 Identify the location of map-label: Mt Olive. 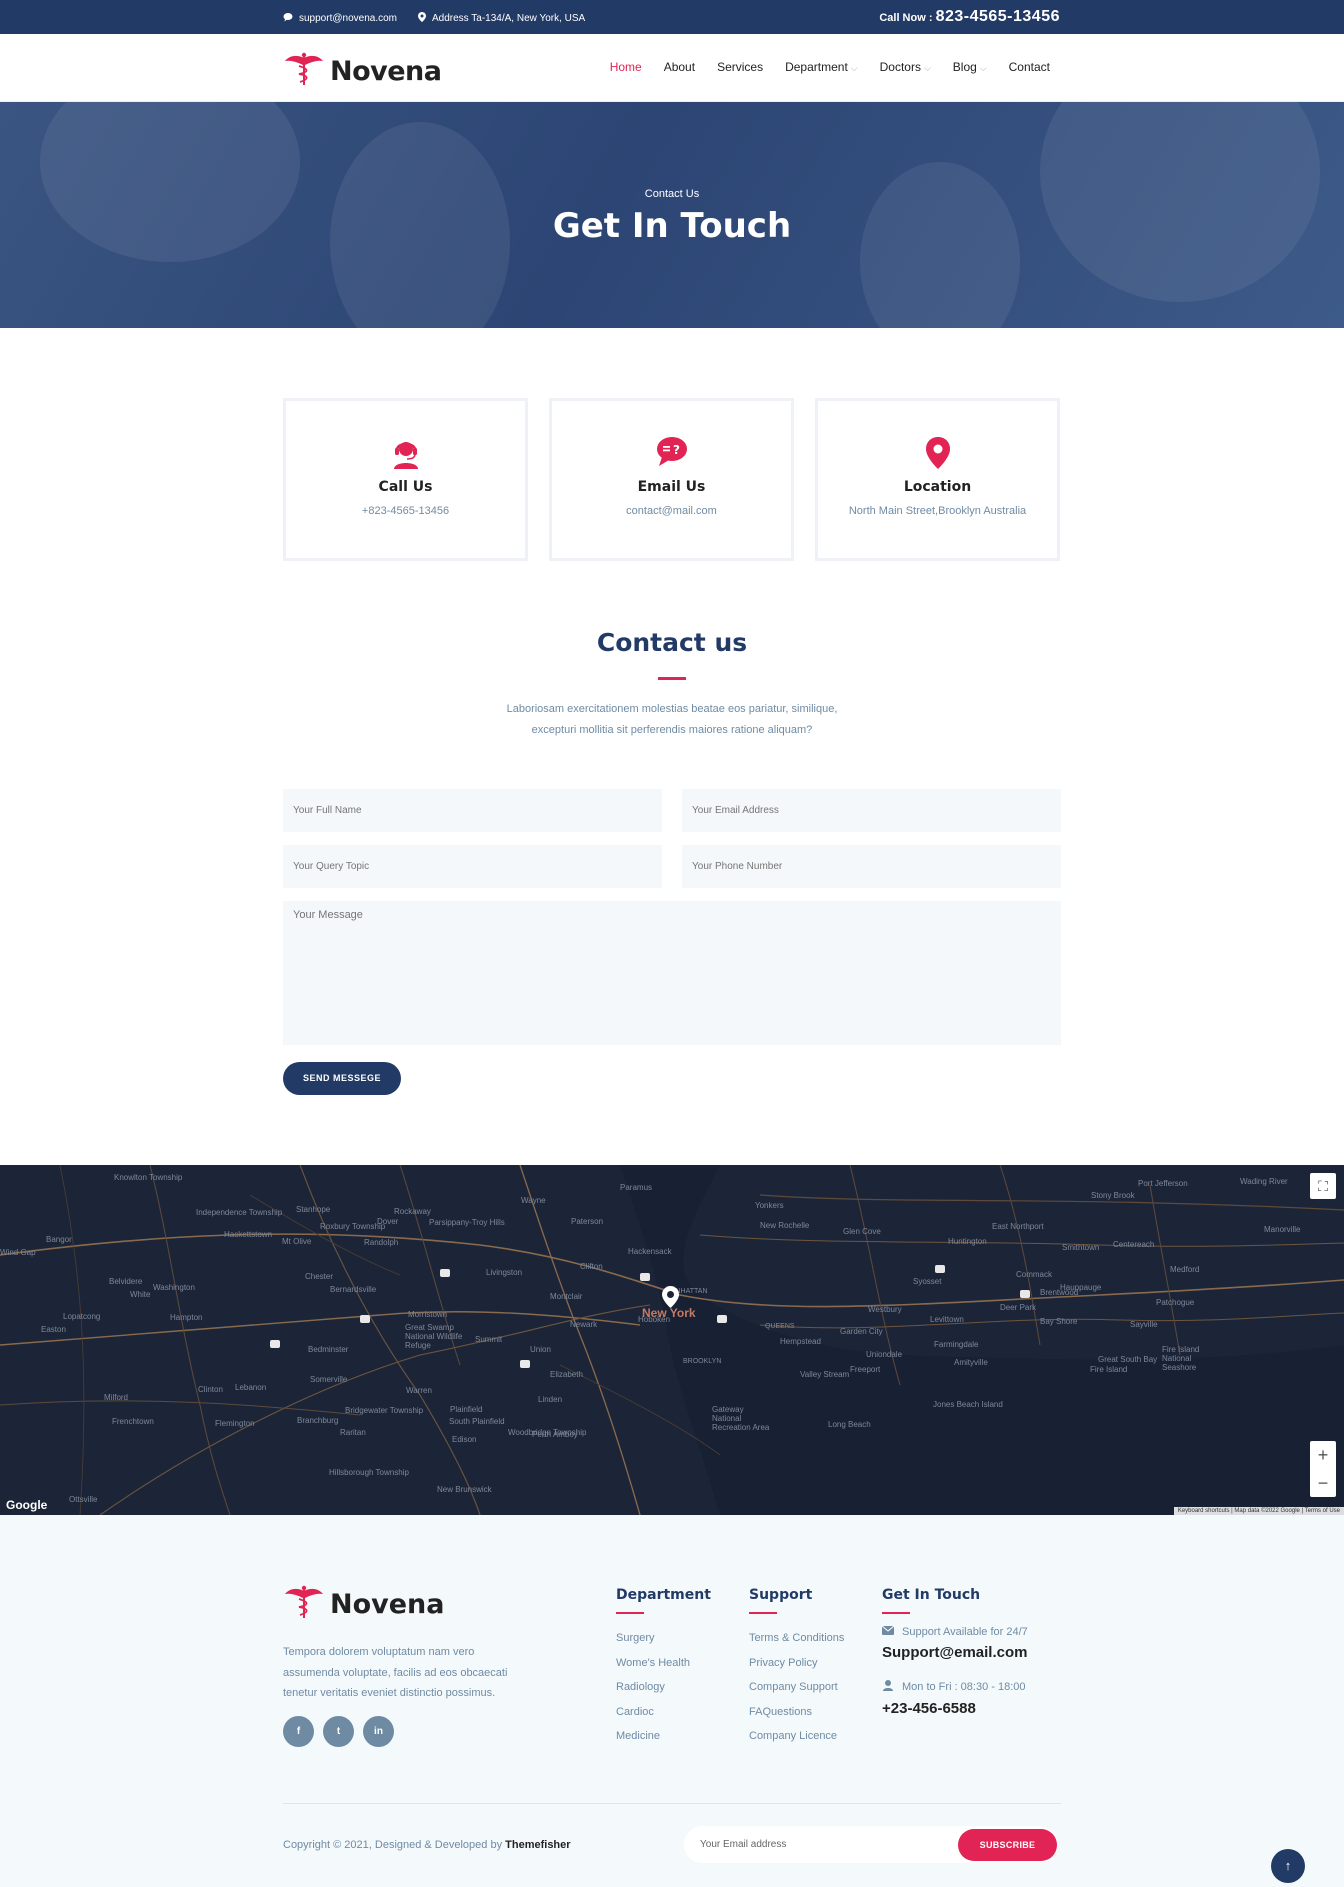
(297, 1241).